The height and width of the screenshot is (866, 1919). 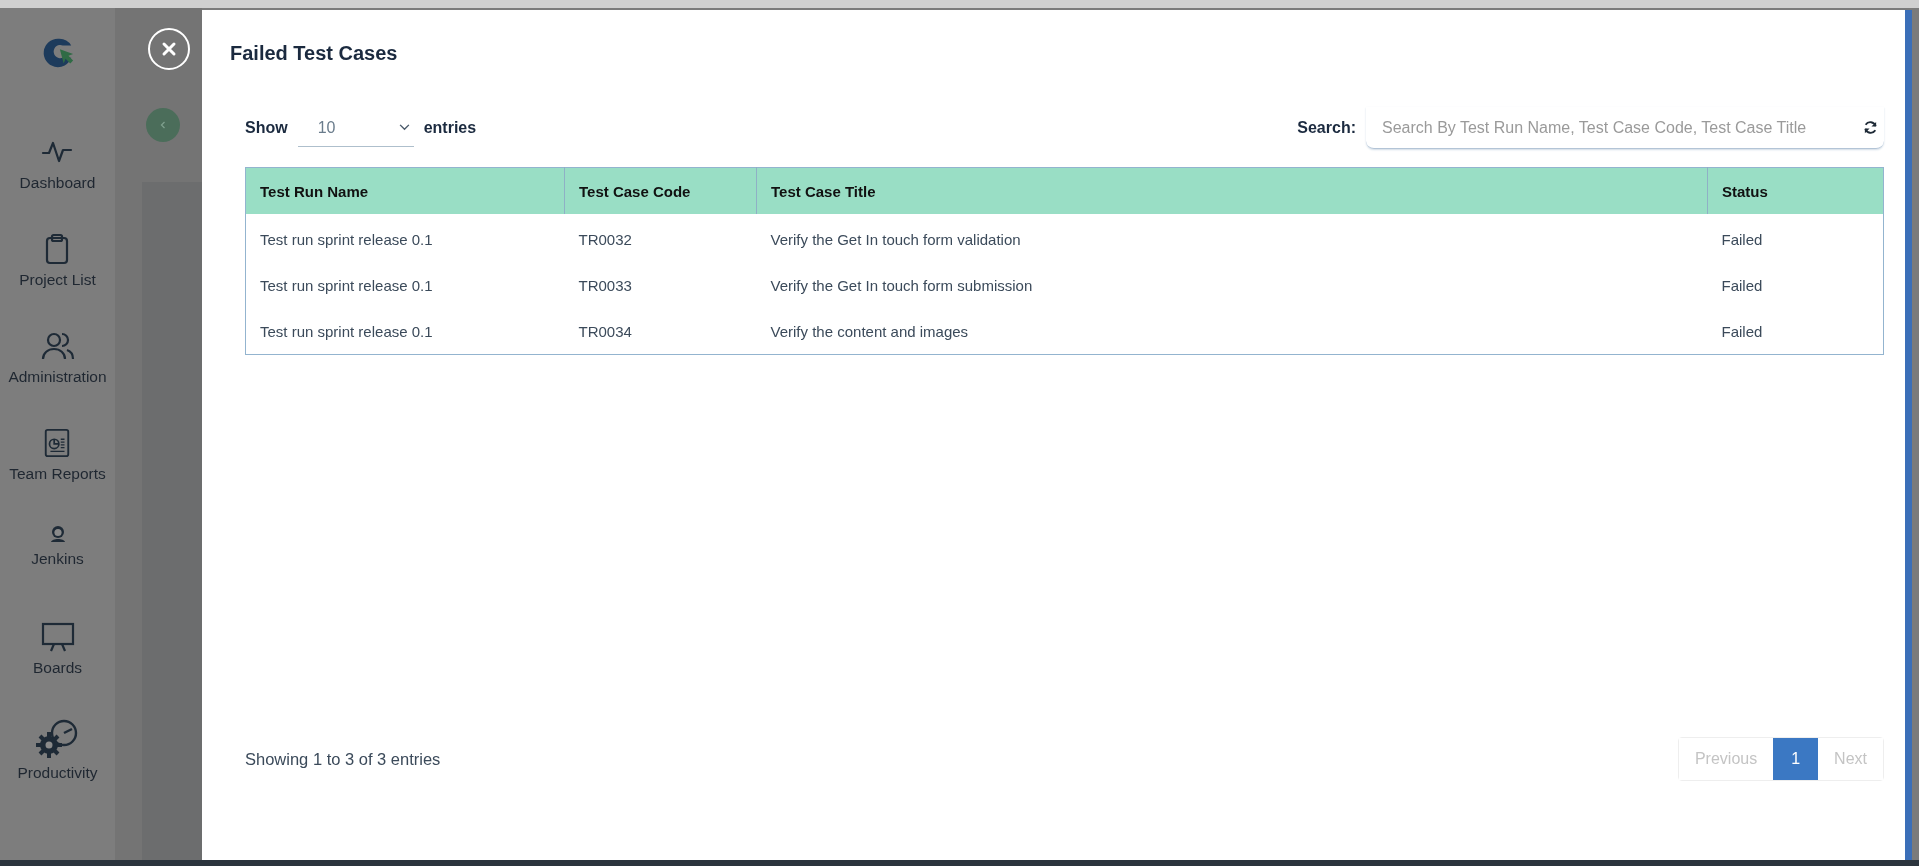 What do you see at coordinates (1232, 190) in the screenshot?
I see `column-header: Test Case Title` at bounding box center [1232, 190].